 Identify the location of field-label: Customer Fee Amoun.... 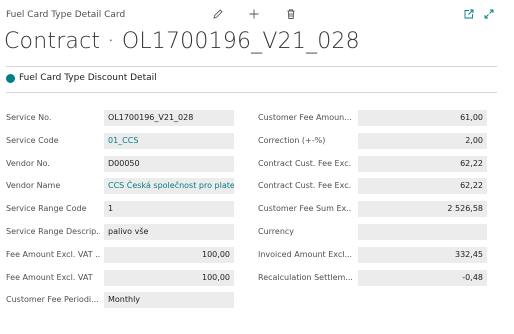
(305, 117).